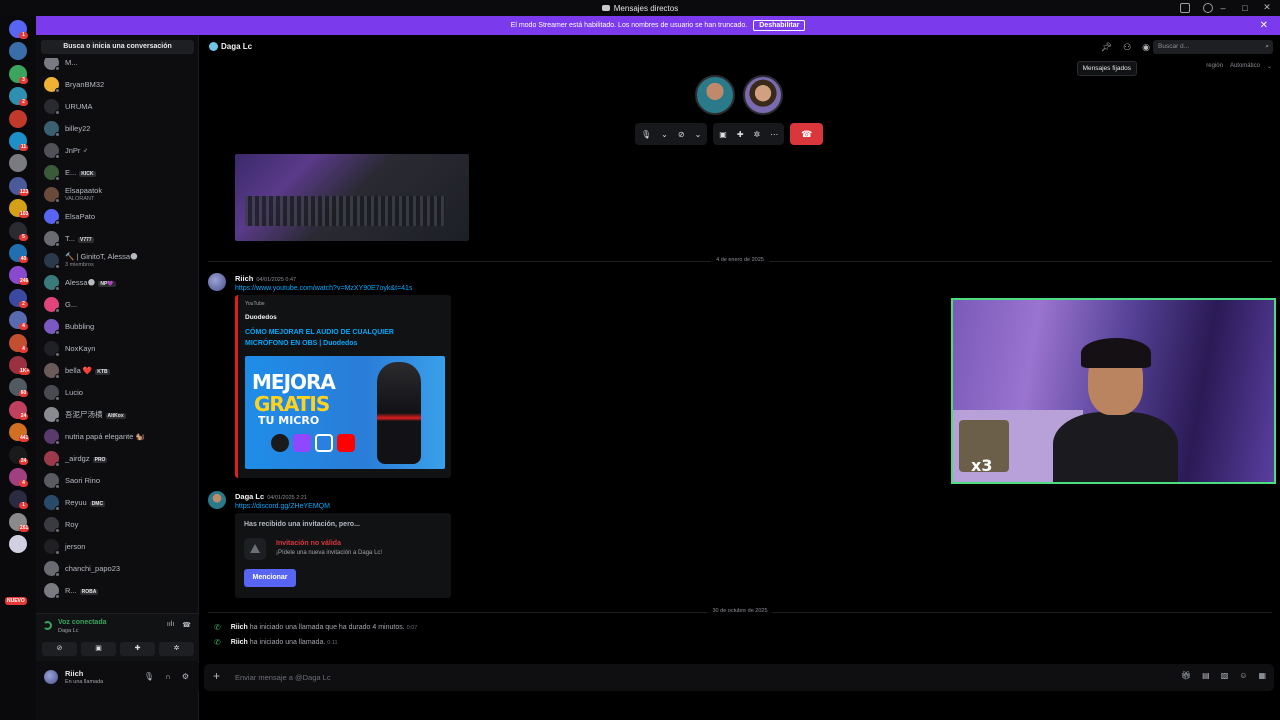 This screenshot has width=1280, height=720. I want to click on dm-item: Elsapaatok VALORANT, so click(119, 194).